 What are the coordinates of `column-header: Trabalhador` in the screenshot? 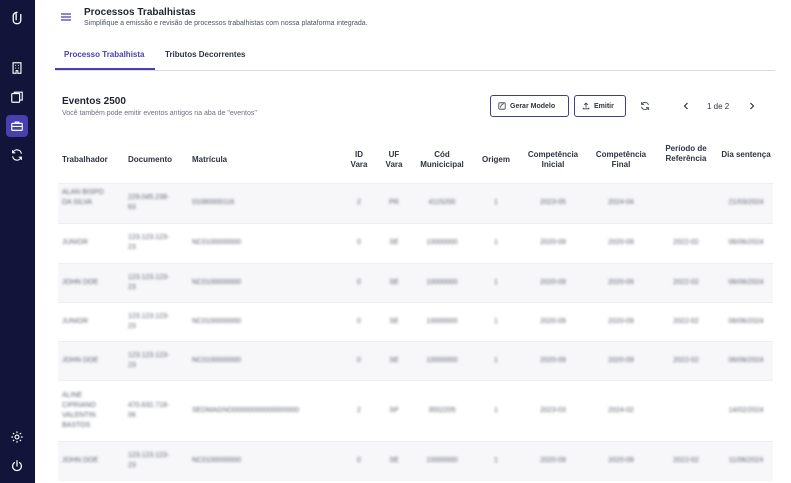 It's located at (92, 160).